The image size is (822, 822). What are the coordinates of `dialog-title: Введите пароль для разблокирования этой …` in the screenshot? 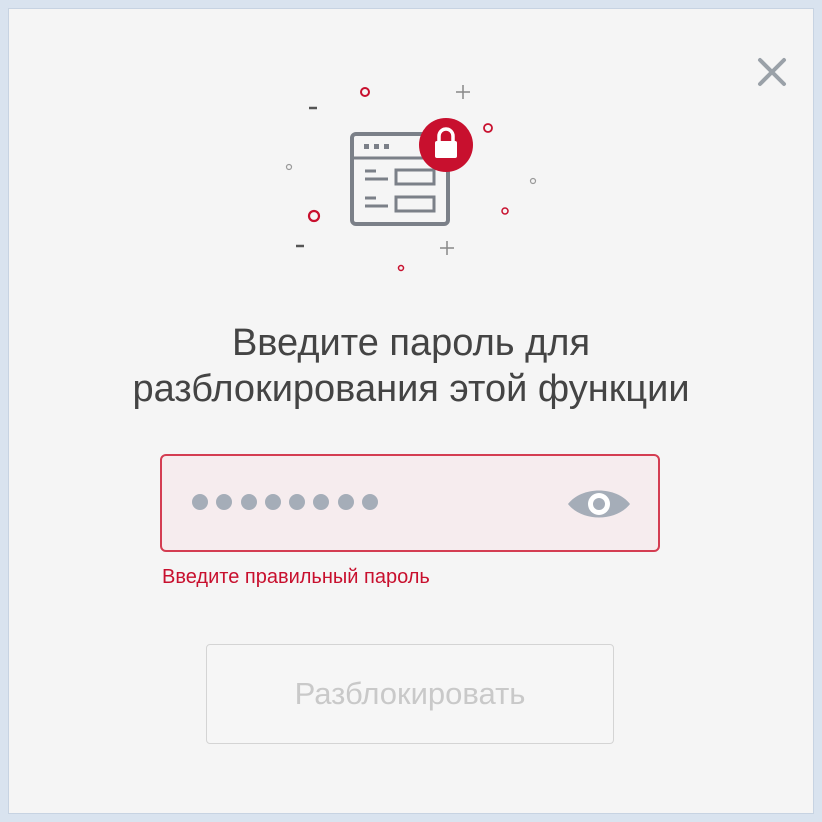 It's located at (411, 366).